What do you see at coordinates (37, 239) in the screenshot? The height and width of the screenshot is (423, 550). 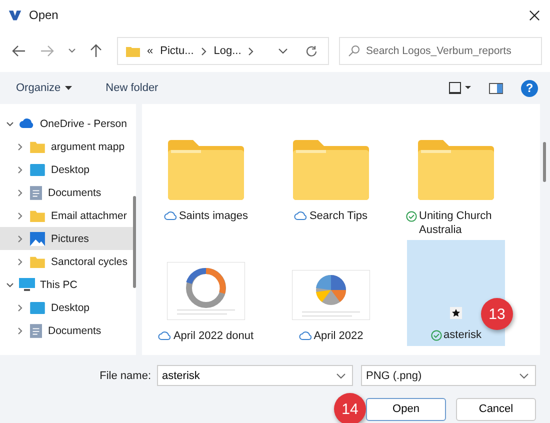 I see `picture-icon` at bounding box center [37, 239].